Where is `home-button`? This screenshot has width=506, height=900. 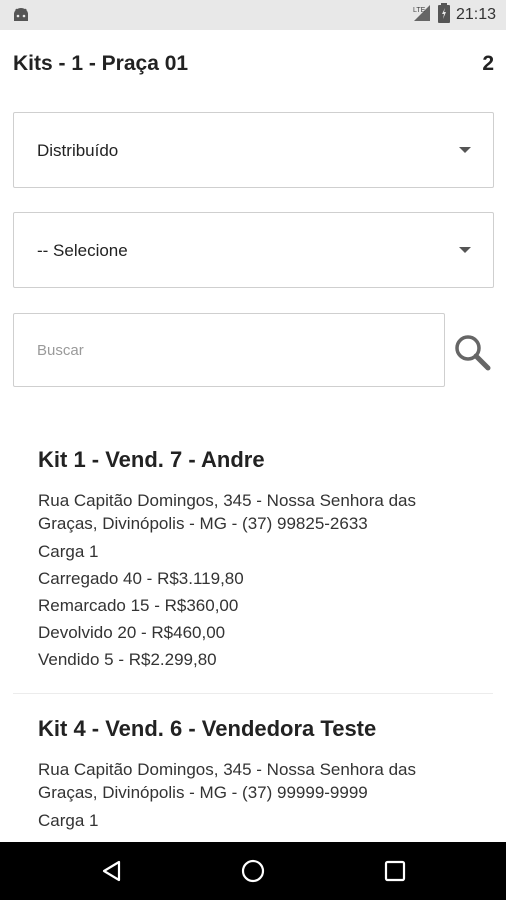
home-button is located at coordinates (253, 871).